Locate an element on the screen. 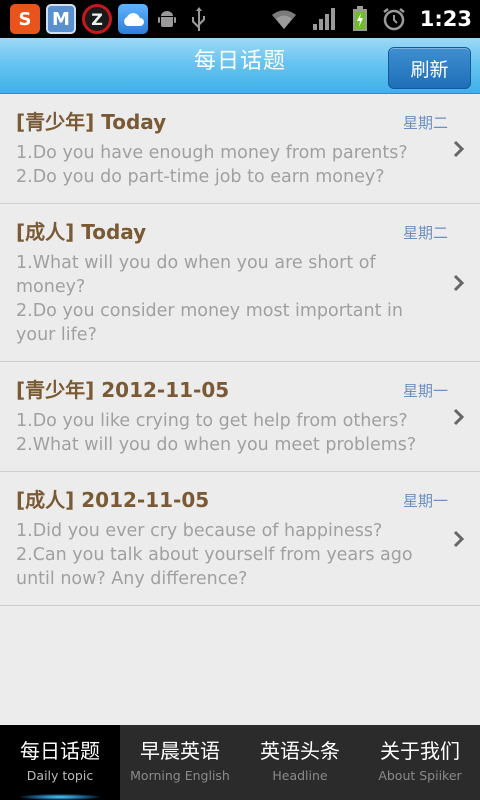  tab-daily-topic: 每日话题 Daily topic is located at coordinates (60, 762).